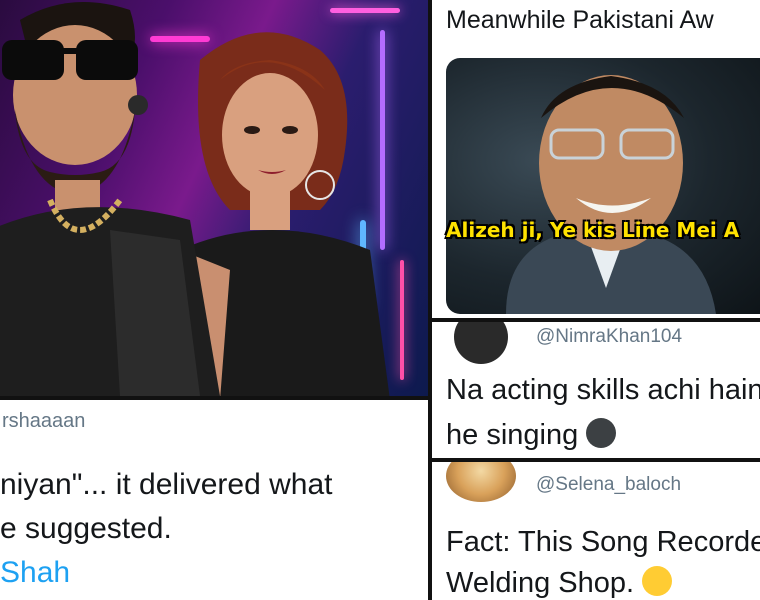 Image resolution: width=760 pixels, height=600 pixels. What do you see at coordinates (601, 433) in the screenshot?
I see `neutral-face-icon` at bounding box center [601, 433].